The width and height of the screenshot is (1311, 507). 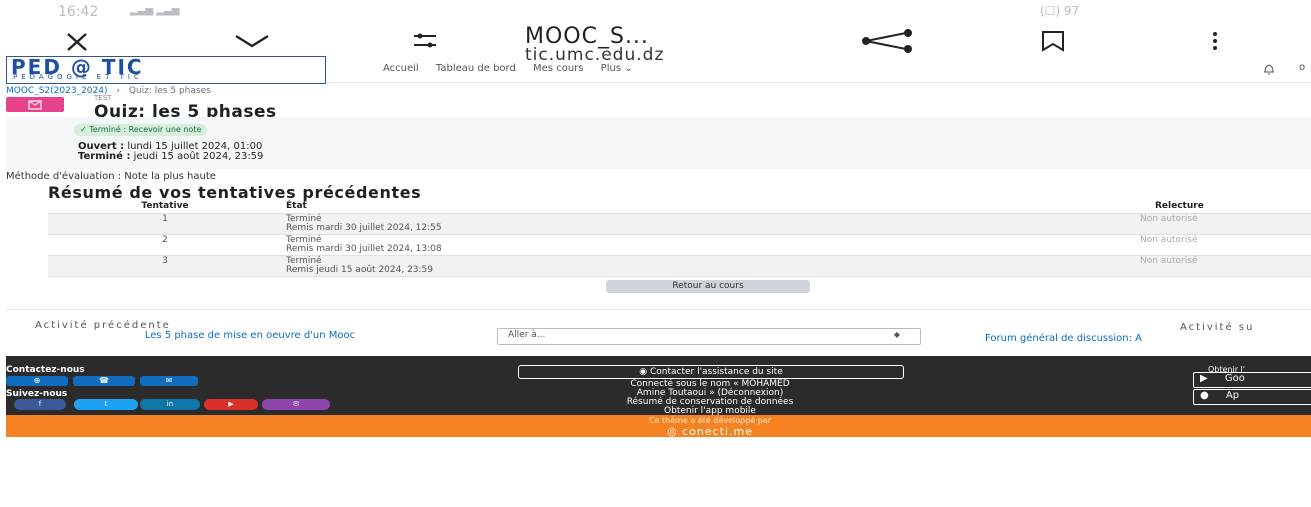 What do you see at coordinates (360, 270) in the screenshot?
I see `submitted-text: Remis jeudi 15 août 2024, 23:59` at bounding box center [360, 270].